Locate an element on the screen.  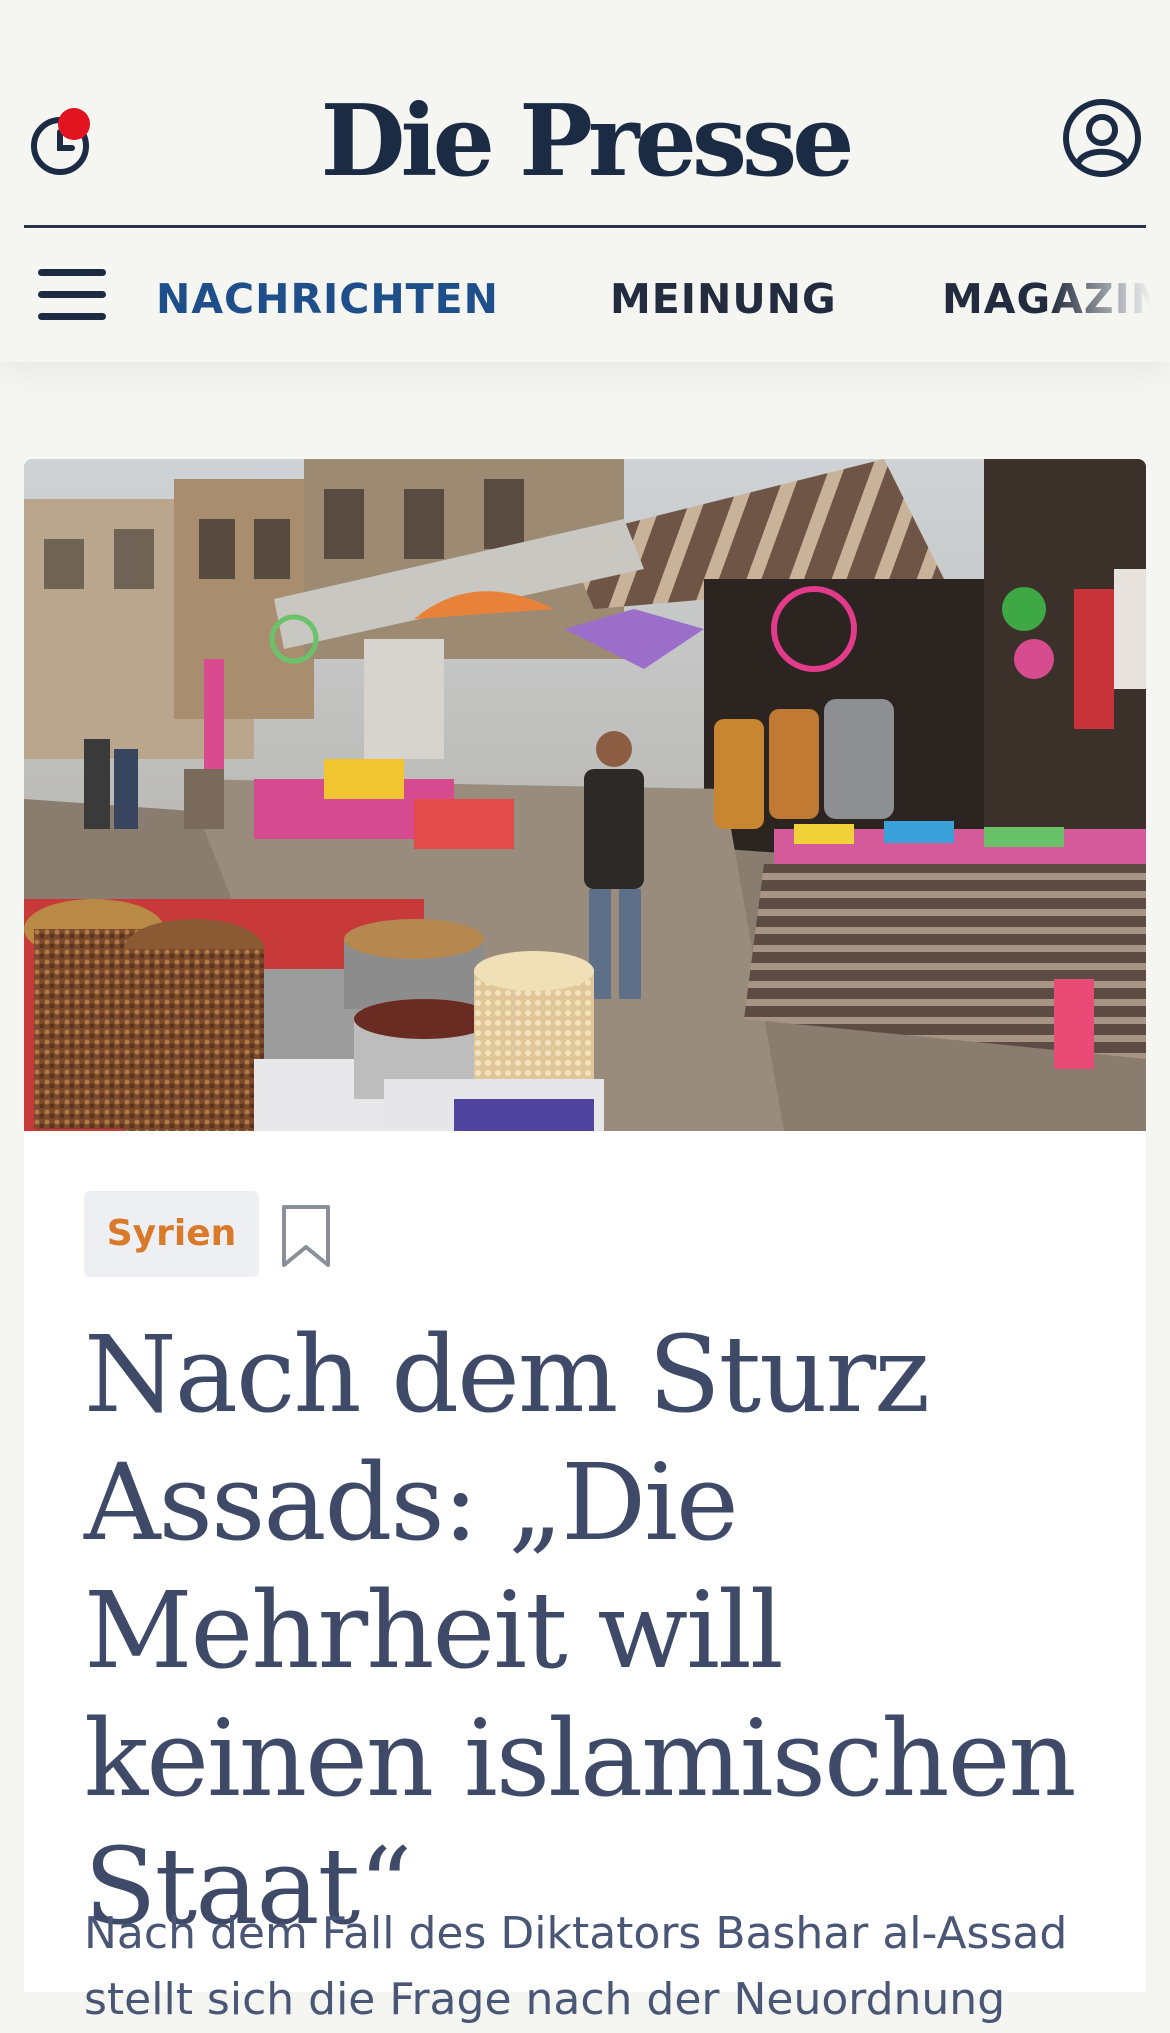
menu-button is located at coordinates (72, 295).